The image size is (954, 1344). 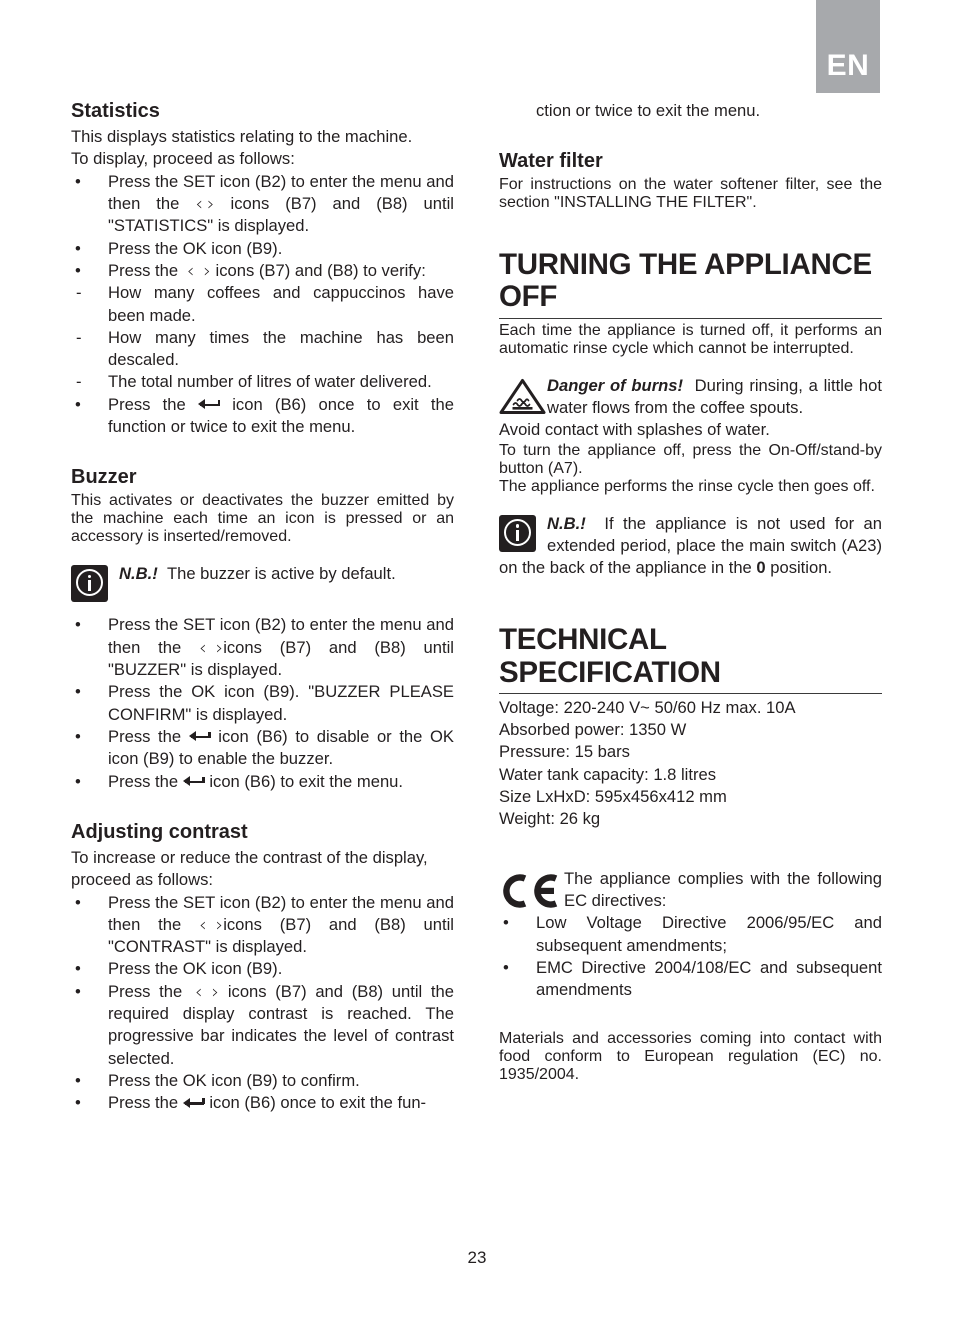 I want to click on continuation-text: ction or twice to exit the menu., so click(x=648, y=110).